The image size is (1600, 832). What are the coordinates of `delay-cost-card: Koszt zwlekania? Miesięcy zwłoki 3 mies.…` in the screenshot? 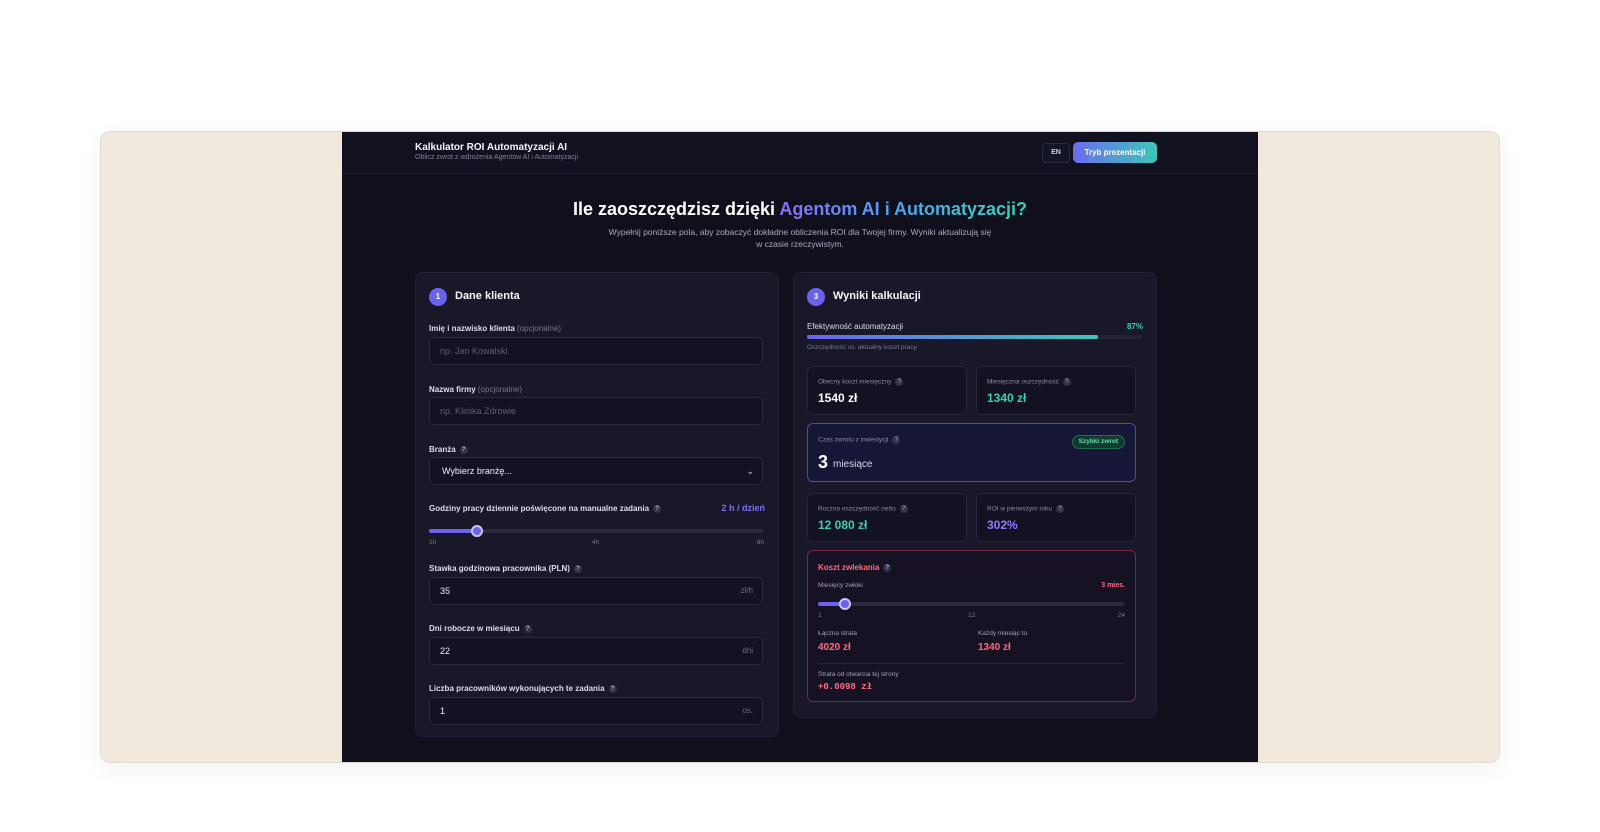 It's located at (971, 626).